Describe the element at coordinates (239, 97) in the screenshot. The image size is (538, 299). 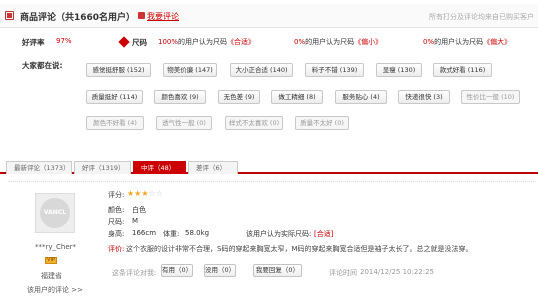
I see `tag-button: 无色差 (9)` at that location.